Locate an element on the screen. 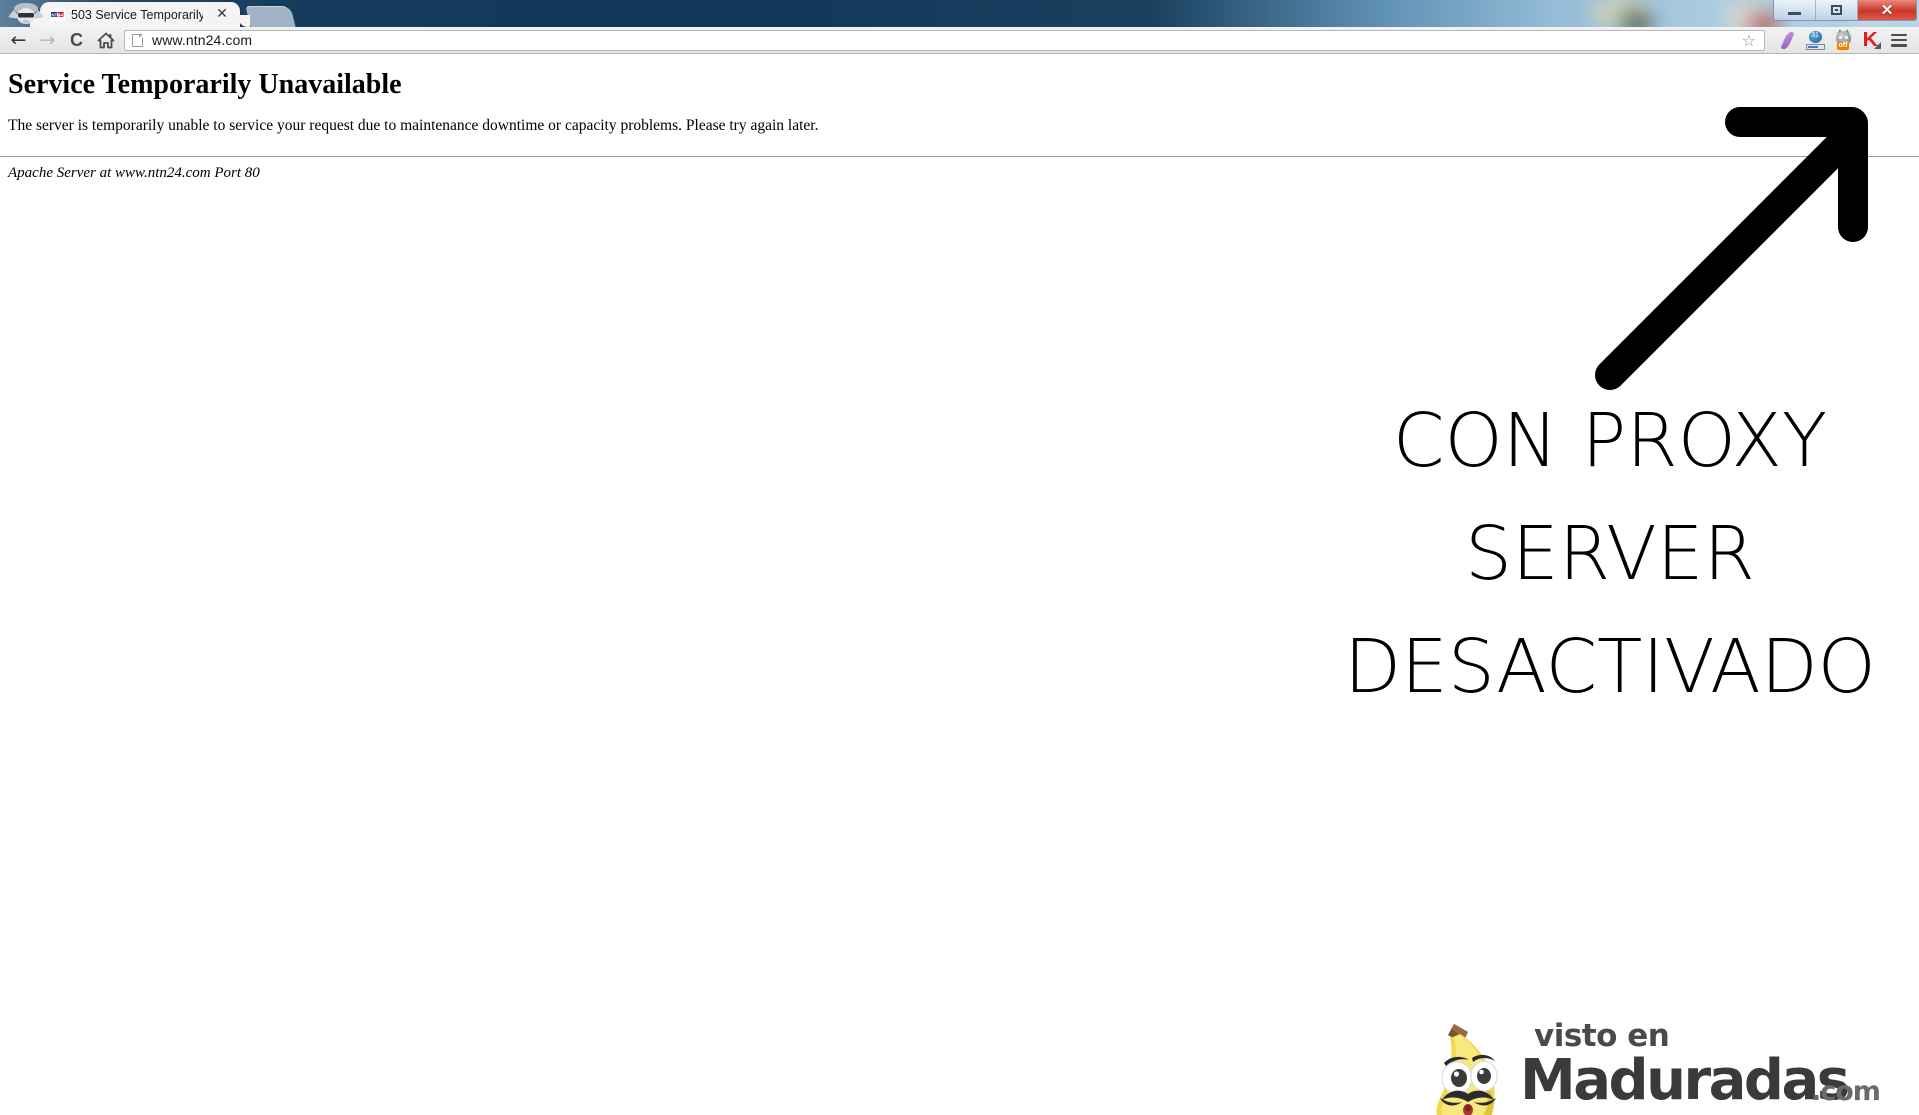 This screenshot has width=1919, height=1115. page-title: Service Temporarily Unavailable is located at coordinates (205, 84).